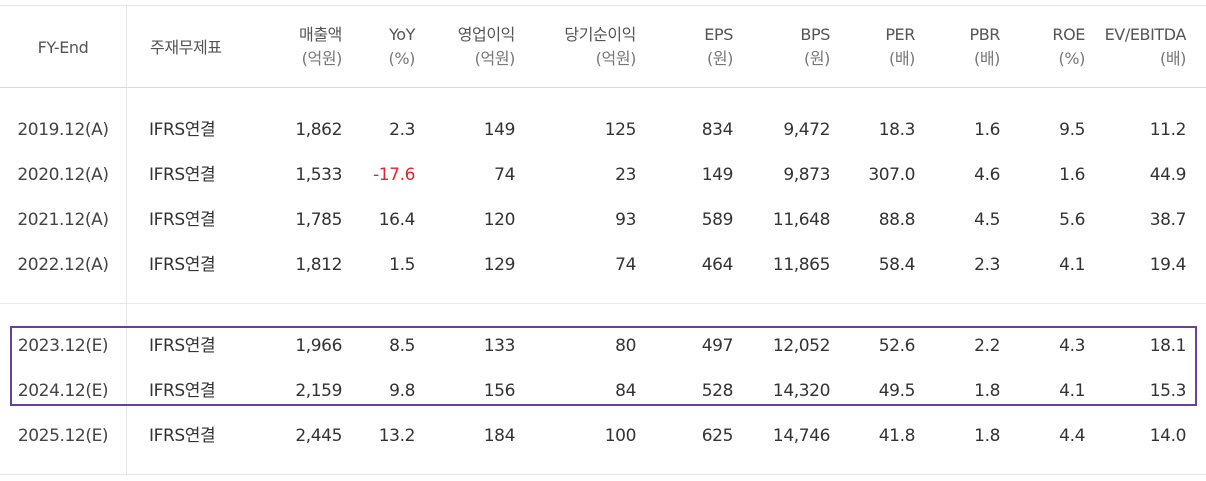 This screenshot has height=481, width=1206. Describe the element at coordinates (603, 87) in the screenshot. I see `header-bottom-border` at that location.